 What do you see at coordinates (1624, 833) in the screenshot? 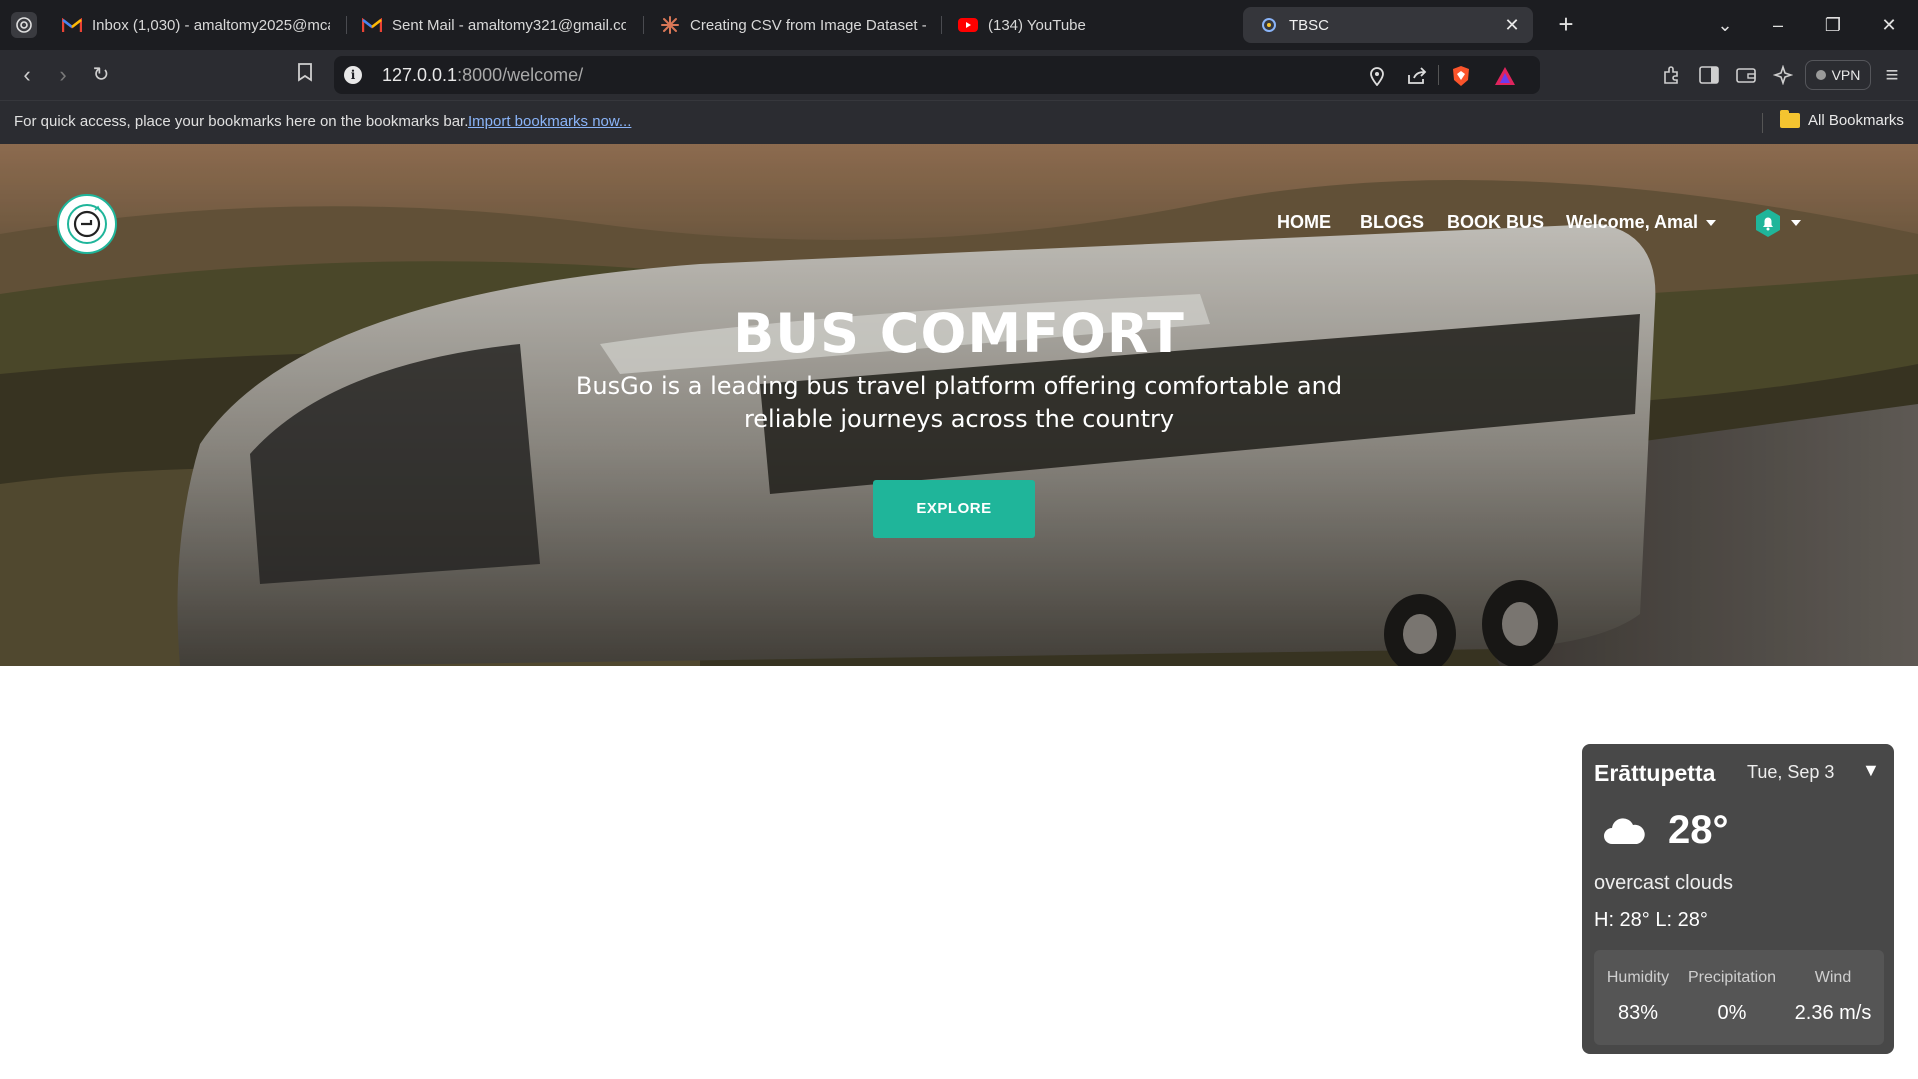
I see `cloud-icon` at bounding box center [1624, 833].